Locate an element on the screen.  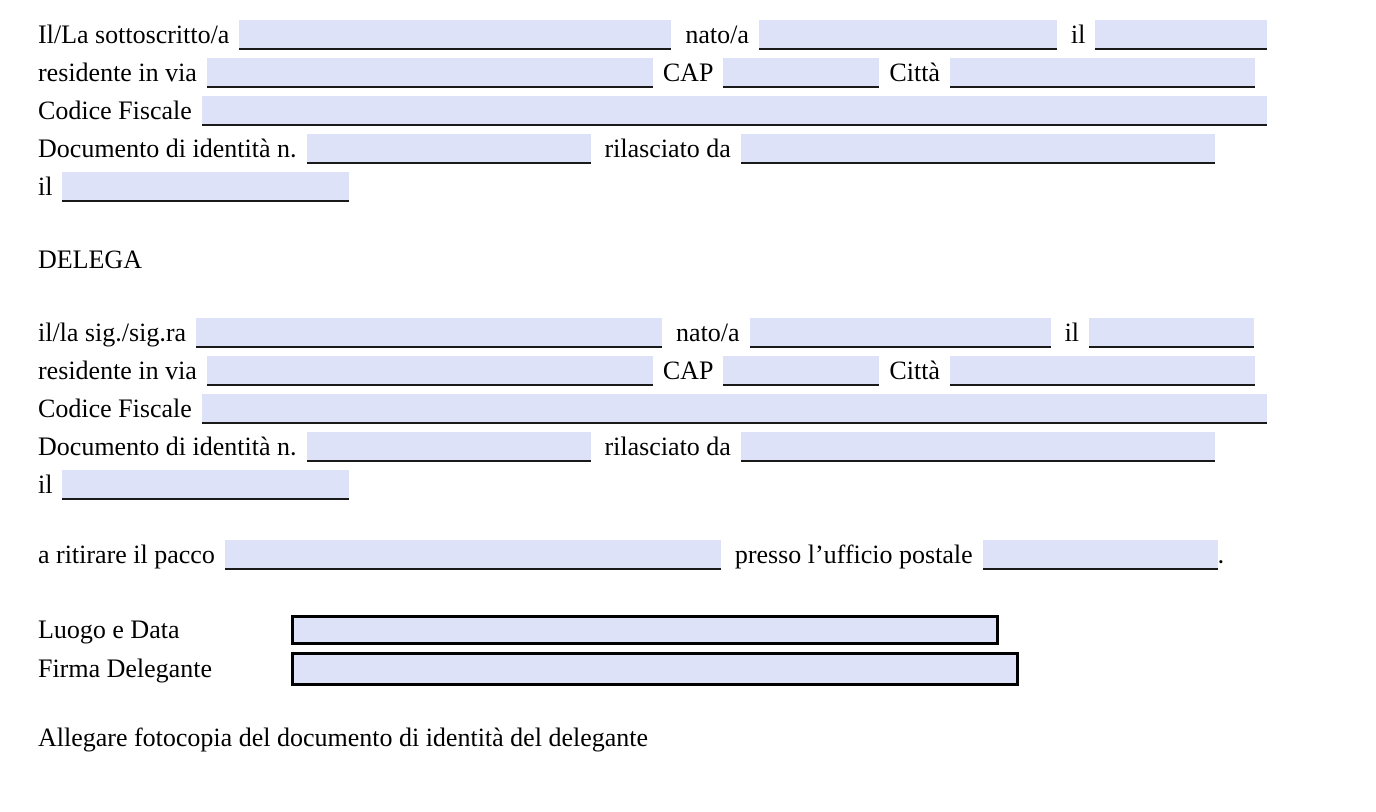
label-sig-sig-ra: il/la sig./sig.ra is located at coordinates (112, 333).